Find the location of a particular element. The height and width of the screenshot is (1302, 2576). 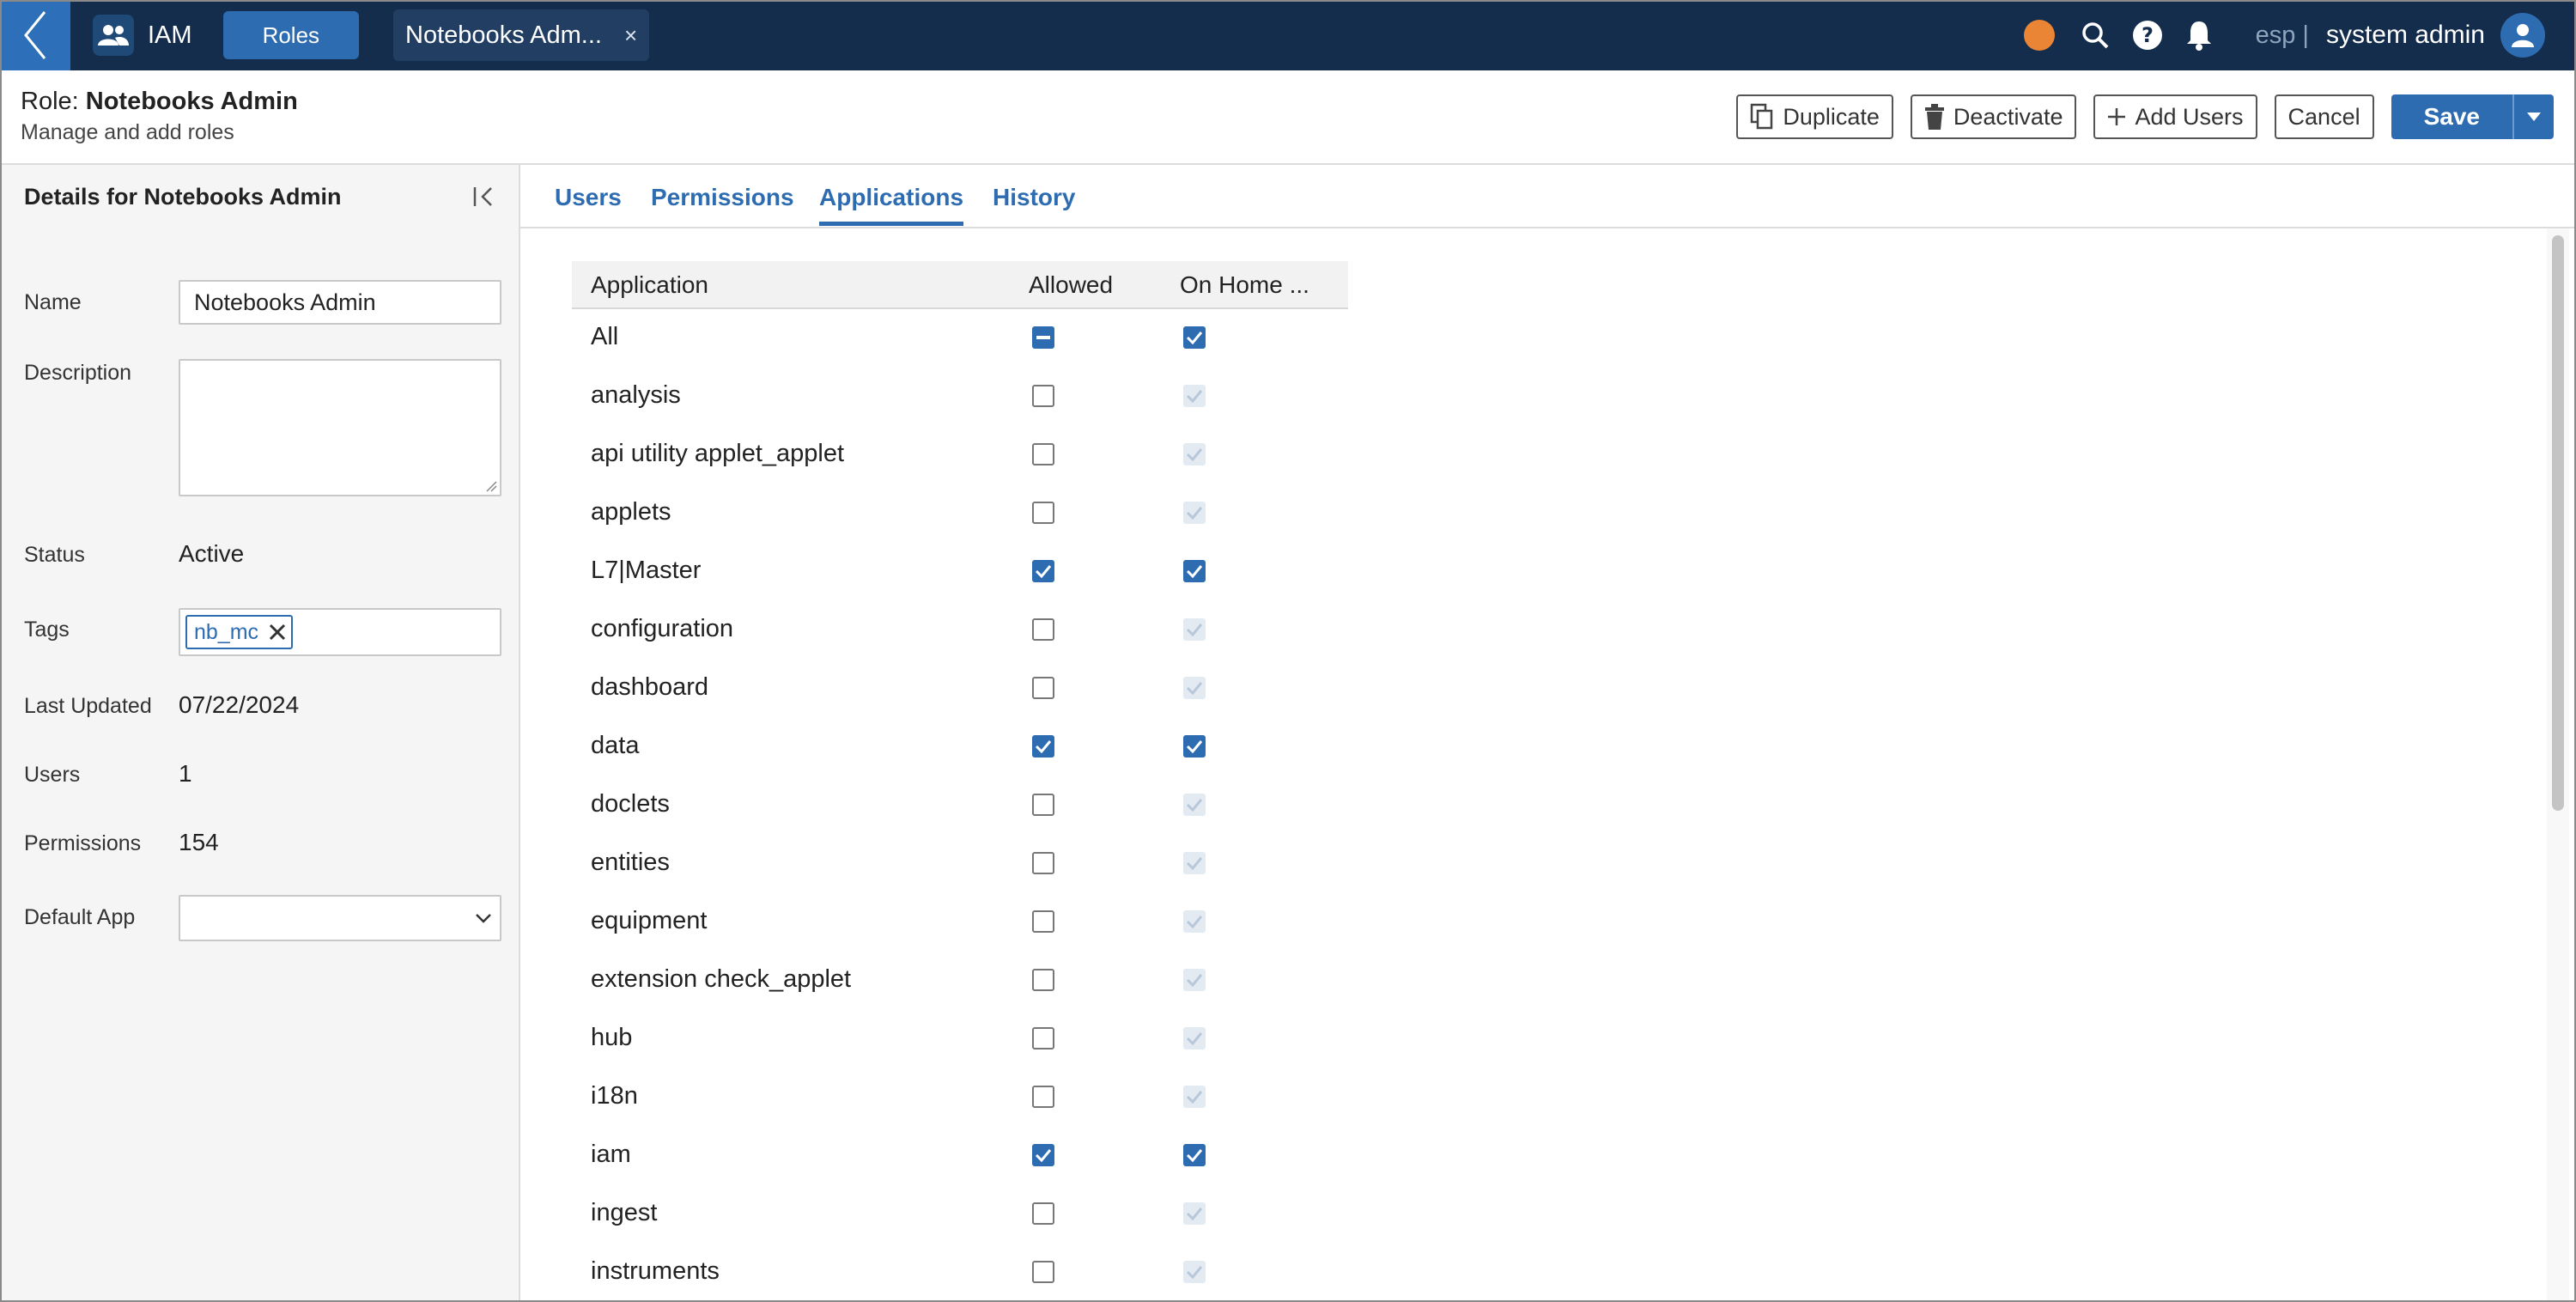

description-label: Description is located at coordinates (78, 373).